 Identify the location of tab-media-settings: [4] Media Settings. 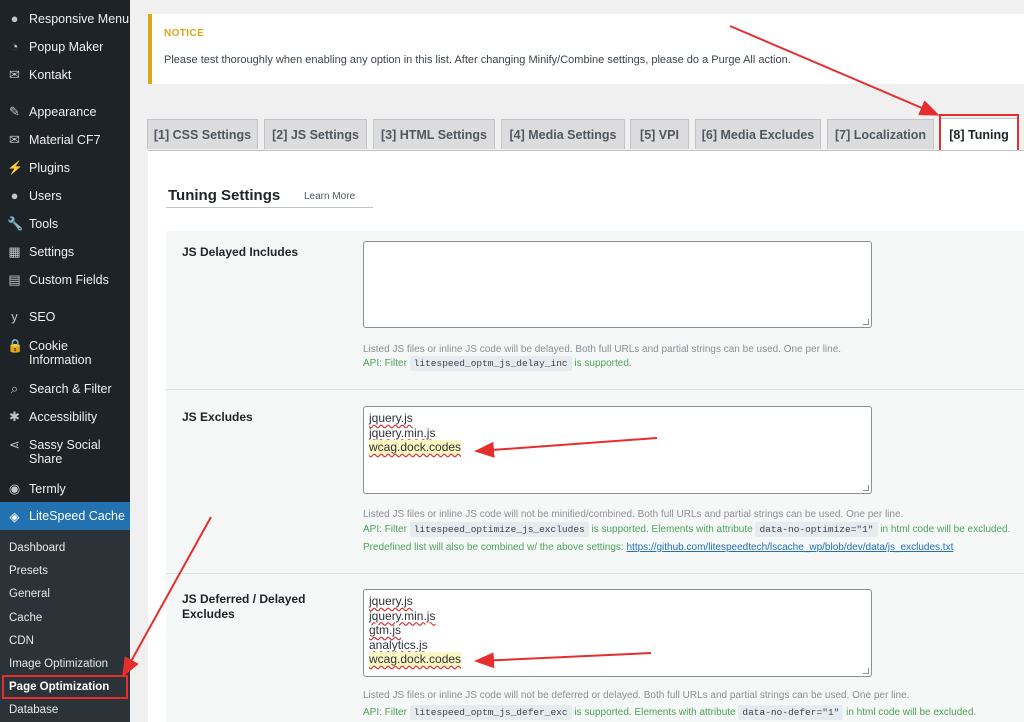
(563, 134).